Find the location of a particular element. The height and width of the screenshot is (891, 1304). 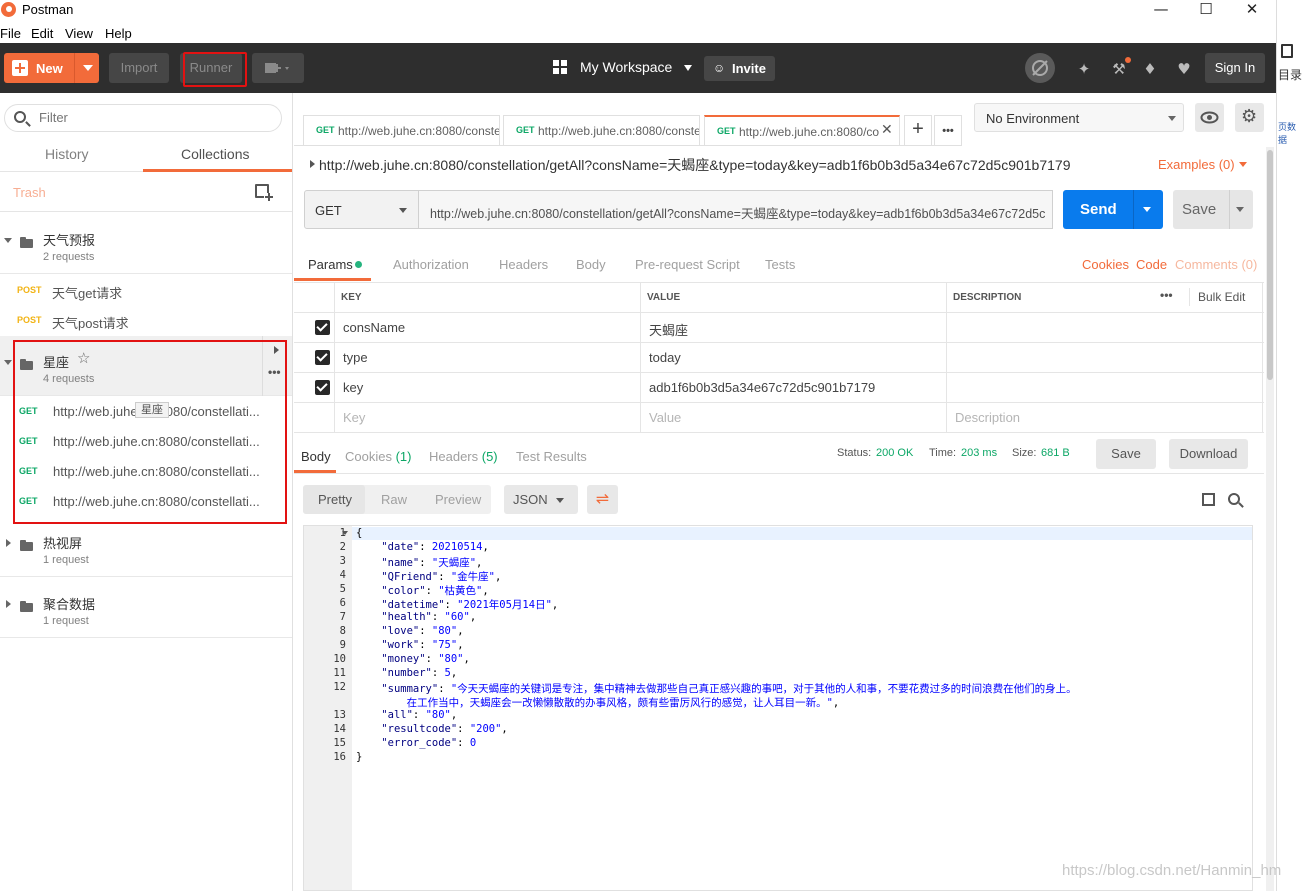

tab-url: http://web.juhe.cn:8080/co is located at coordinates (809, 132).